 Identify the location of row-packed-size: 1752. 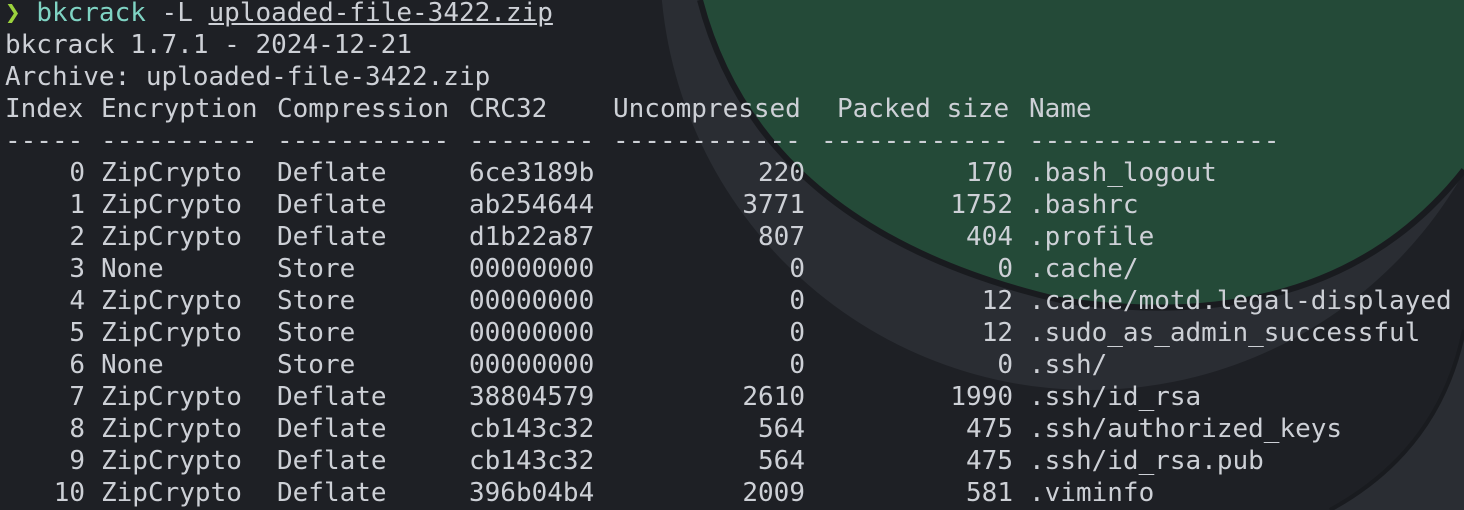
(981, 205).